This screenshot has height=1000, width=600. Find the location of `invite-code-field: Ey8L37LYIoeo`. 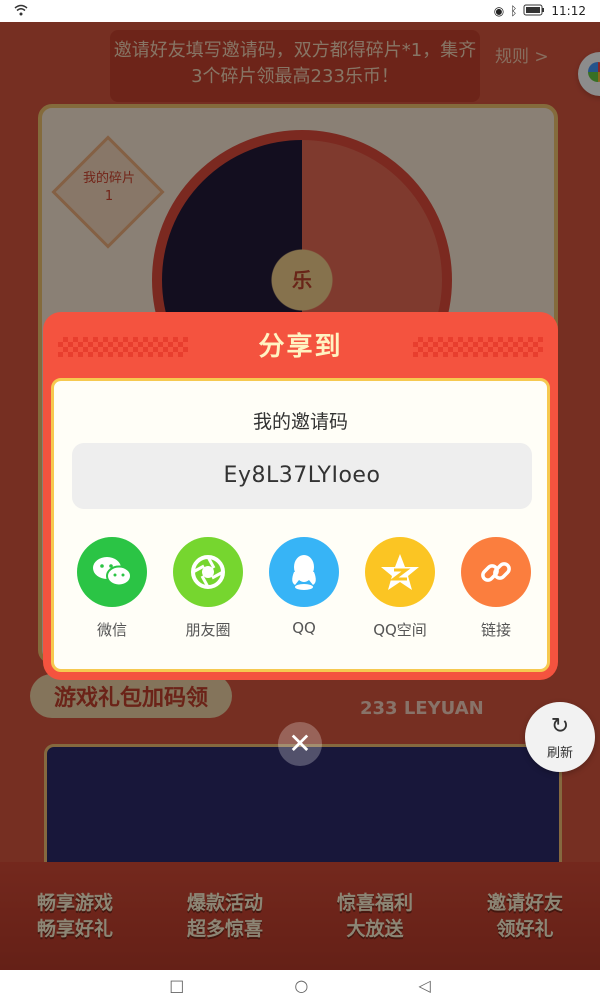

invite-code-field: Ey8L37LYIoeo is located at coordinates (302, 476).